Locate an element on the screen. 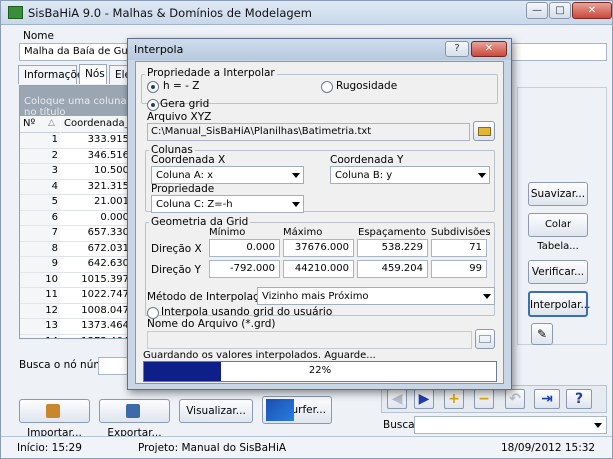  direcao-y-label: Direção Y is located at coordinates (176, 270).